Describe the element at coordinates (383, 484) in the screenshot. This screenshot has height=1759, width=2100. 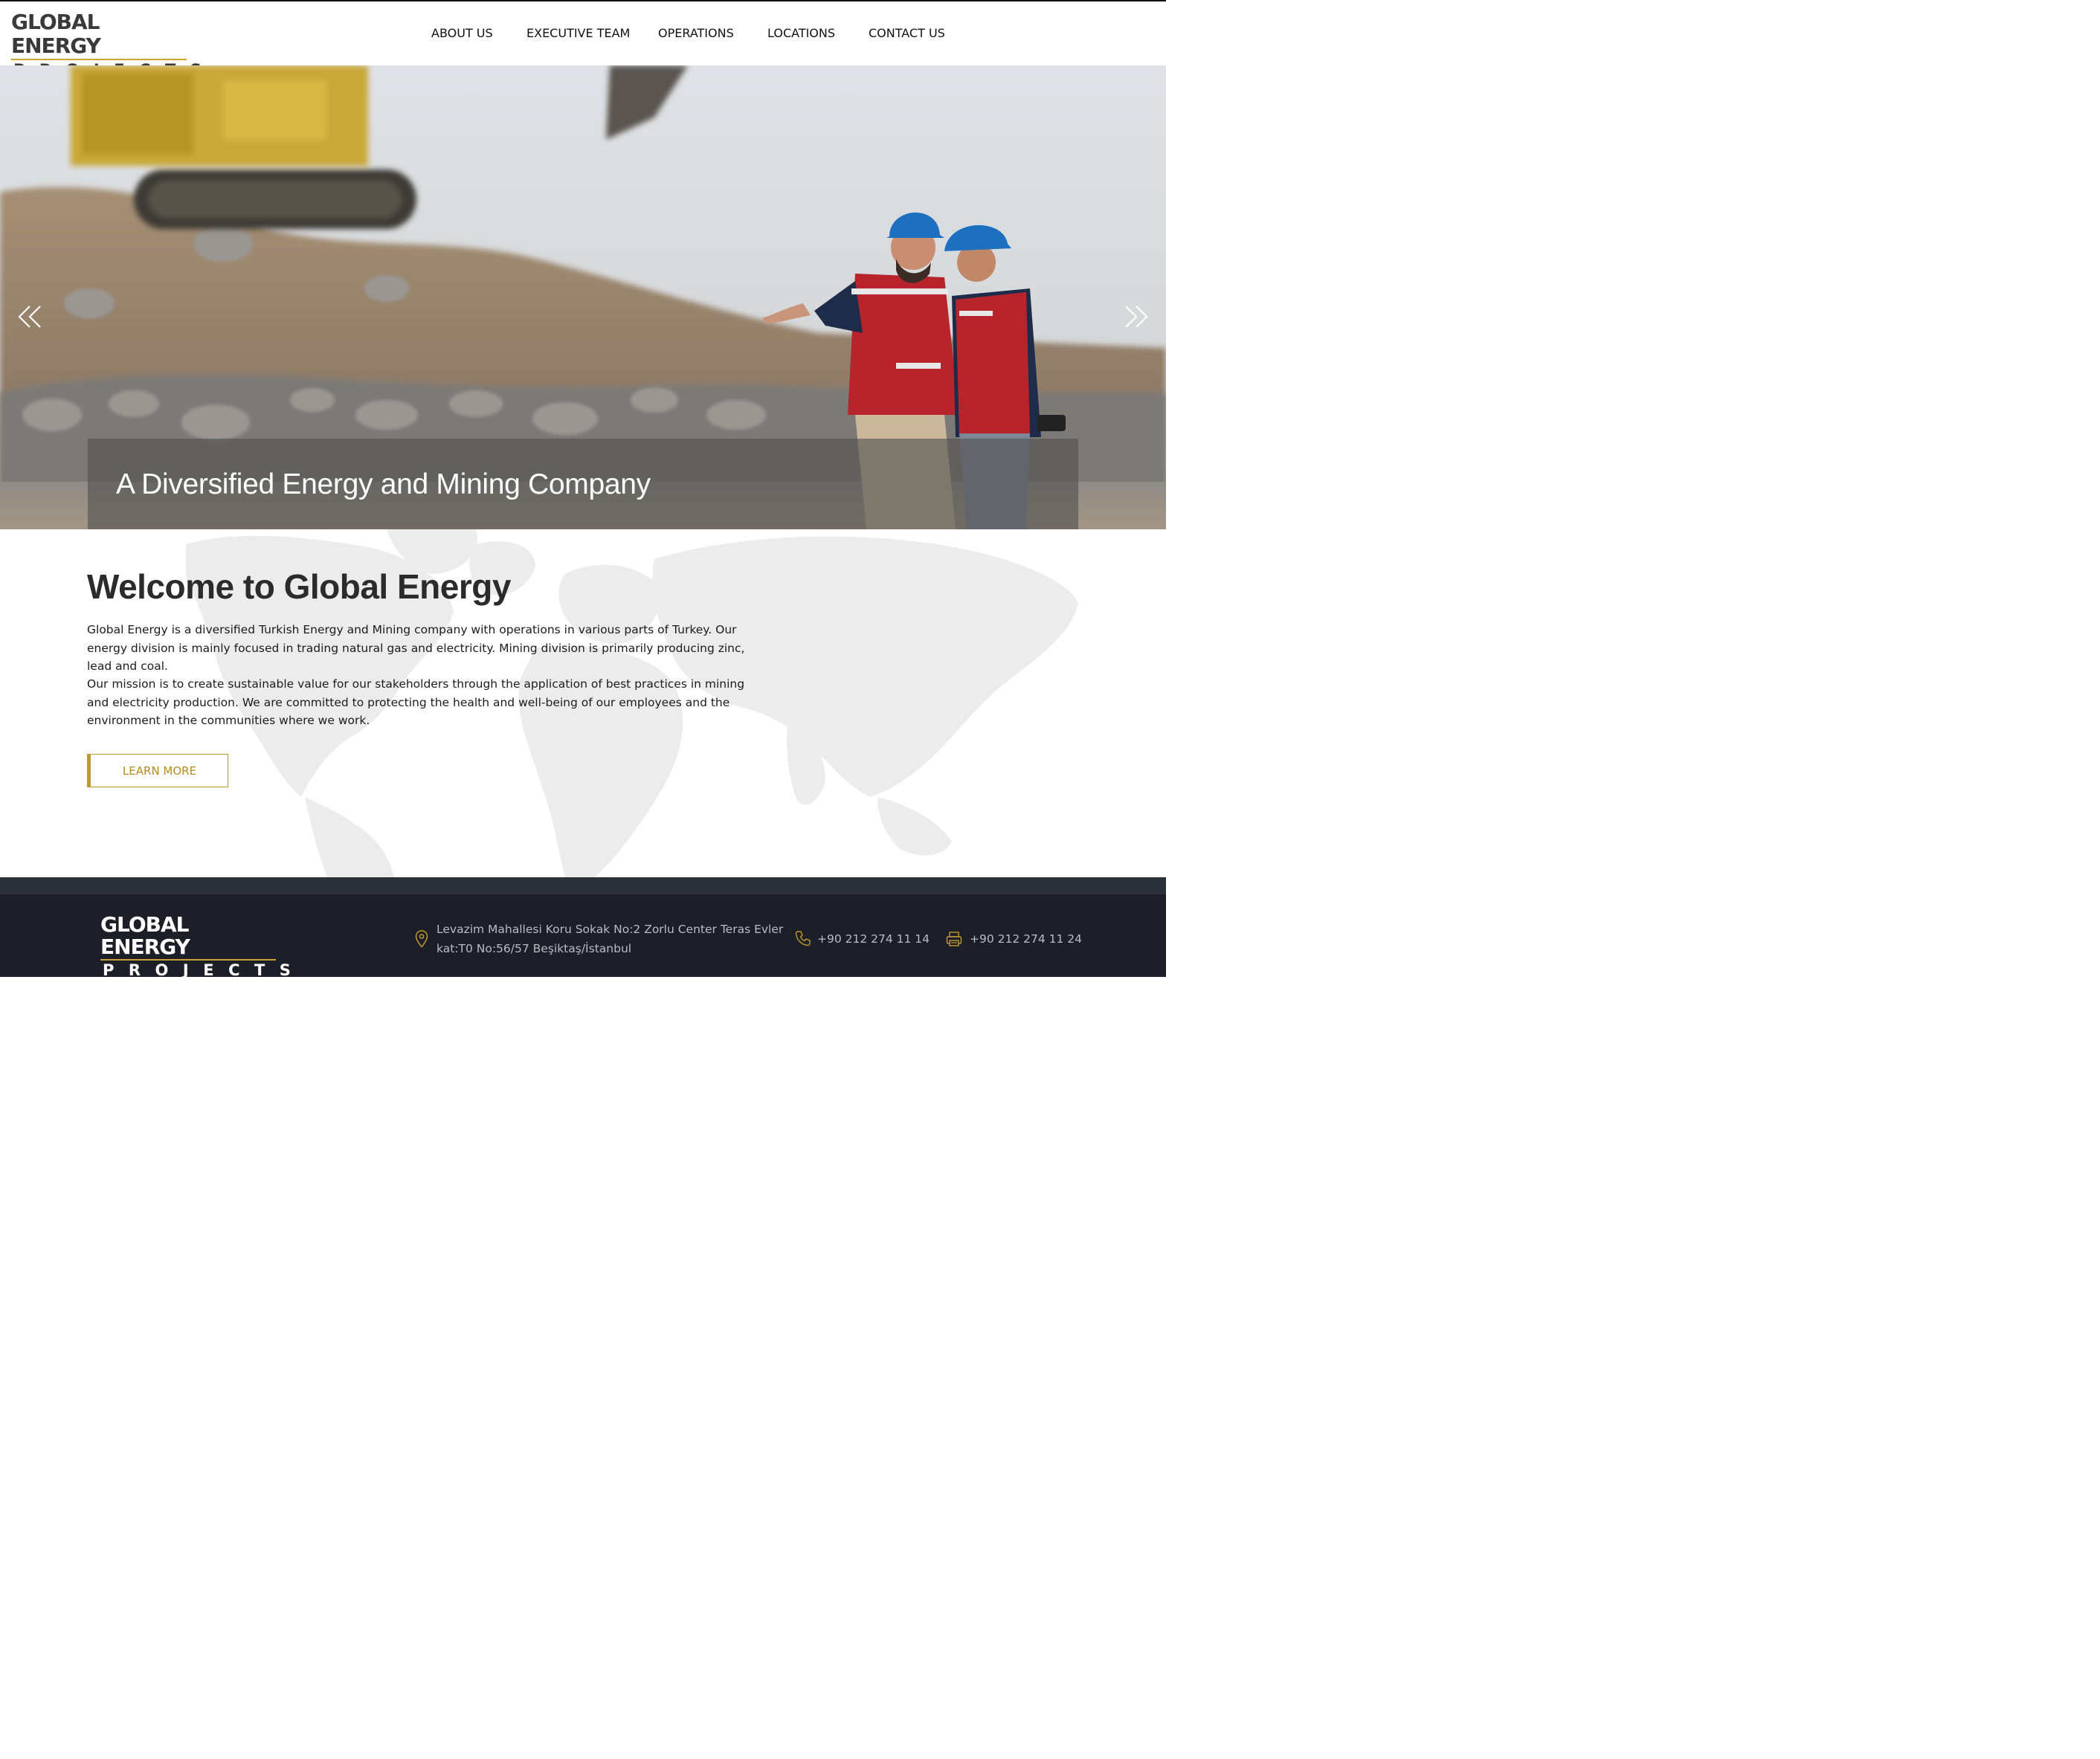
I see `hero-caption-text: A Diversified Energy and Mining Company` at that location.